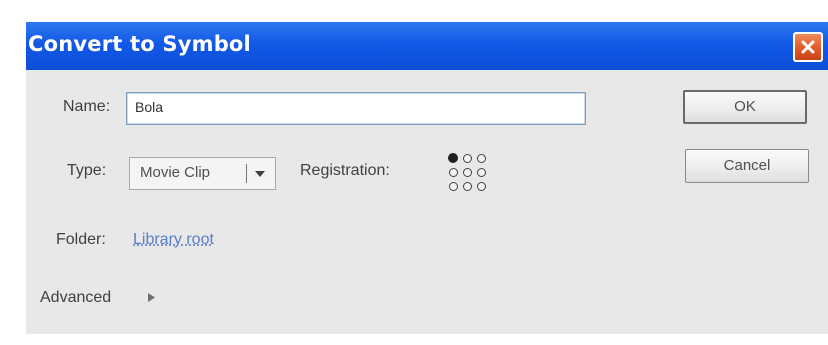 The image size is (828, 345). Describe the element at coordinates (81, 239) in the screenshot. I see `folder-label: Folder:` at that location.